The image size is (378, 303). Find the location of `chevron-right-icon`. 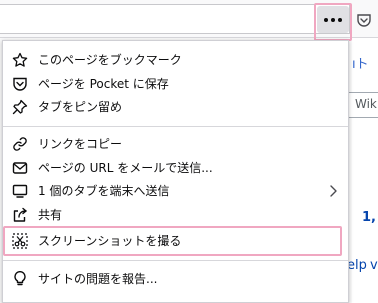

chevron-right-icon is located at coordinates (333, 191).